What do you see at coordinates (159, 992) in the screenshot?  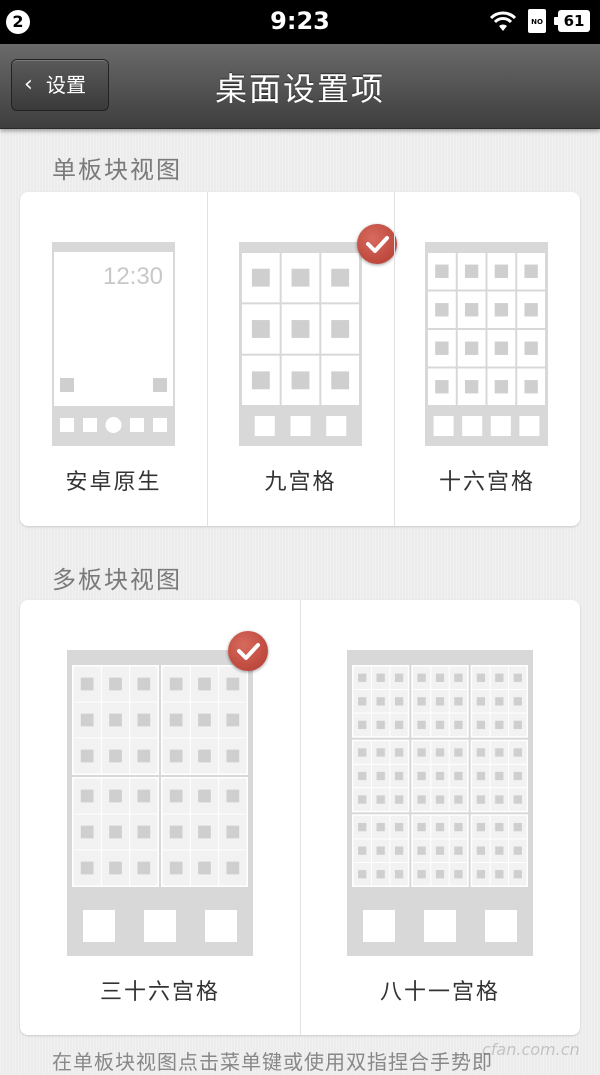 I see `option-label: 三十六宫格` at bounding box center [159, 992].